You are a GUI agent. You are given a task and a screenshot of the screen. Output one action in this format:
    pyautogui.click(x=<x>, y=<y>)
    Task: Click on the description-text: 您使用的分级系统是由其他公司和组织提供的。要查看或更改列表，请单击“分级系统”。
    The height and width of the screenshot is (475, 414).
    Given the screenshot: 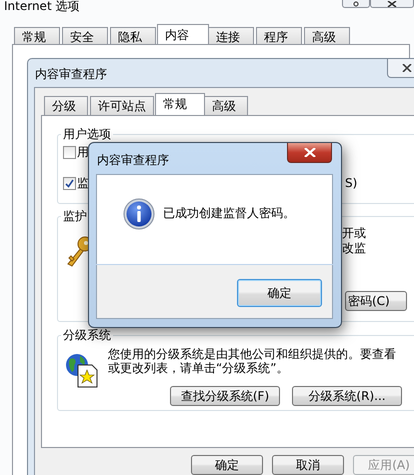 What is the action you would take?
    pyautogui.click(x=252, y=361)
    